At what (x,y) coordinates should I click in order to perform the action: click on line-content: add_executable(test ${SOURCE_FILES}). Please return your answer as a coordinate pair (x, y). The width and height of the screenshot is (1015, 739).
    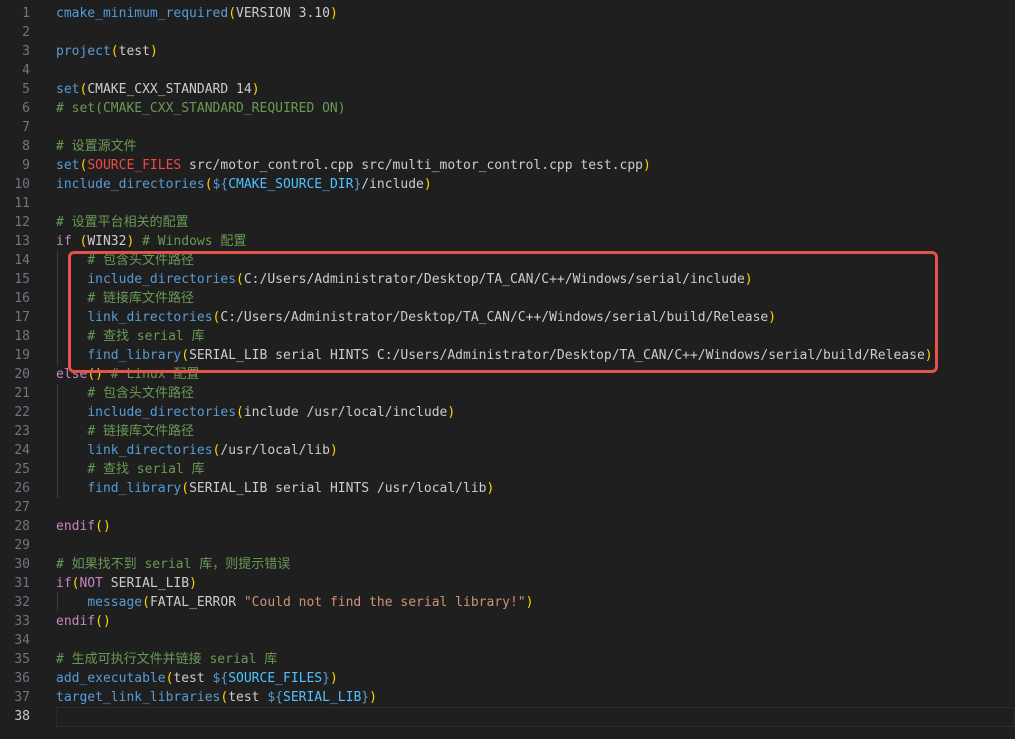
    Looking at the image, I should click on (197, 678).